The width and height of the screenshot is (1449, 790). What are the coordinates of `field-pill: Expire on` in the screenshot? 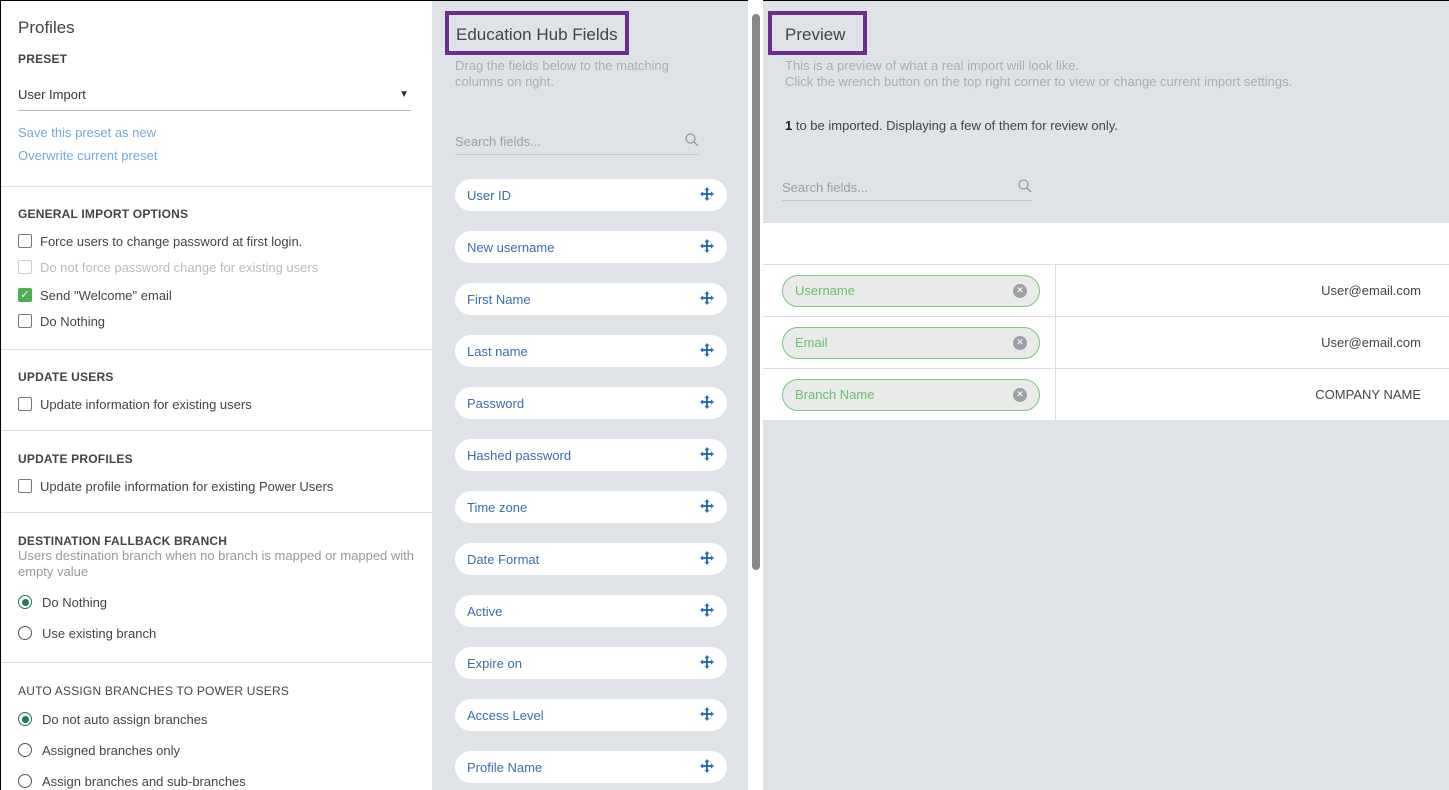 It's located at (591, 663).